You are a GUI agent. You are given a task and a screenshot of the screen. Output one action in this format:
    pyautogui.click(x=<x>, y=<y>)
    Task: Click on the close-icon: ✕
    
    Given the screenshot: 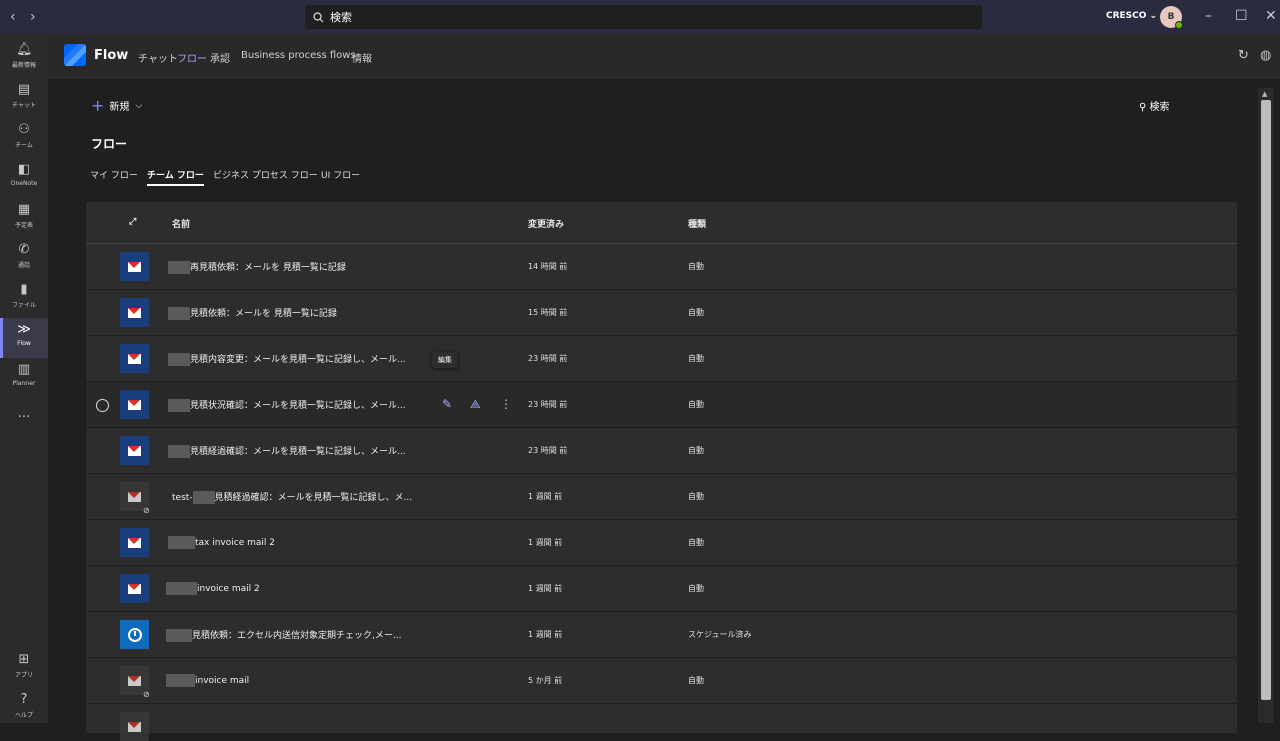 What is the action you would take?
    pyautogui.click(x=1271, y=16)
    